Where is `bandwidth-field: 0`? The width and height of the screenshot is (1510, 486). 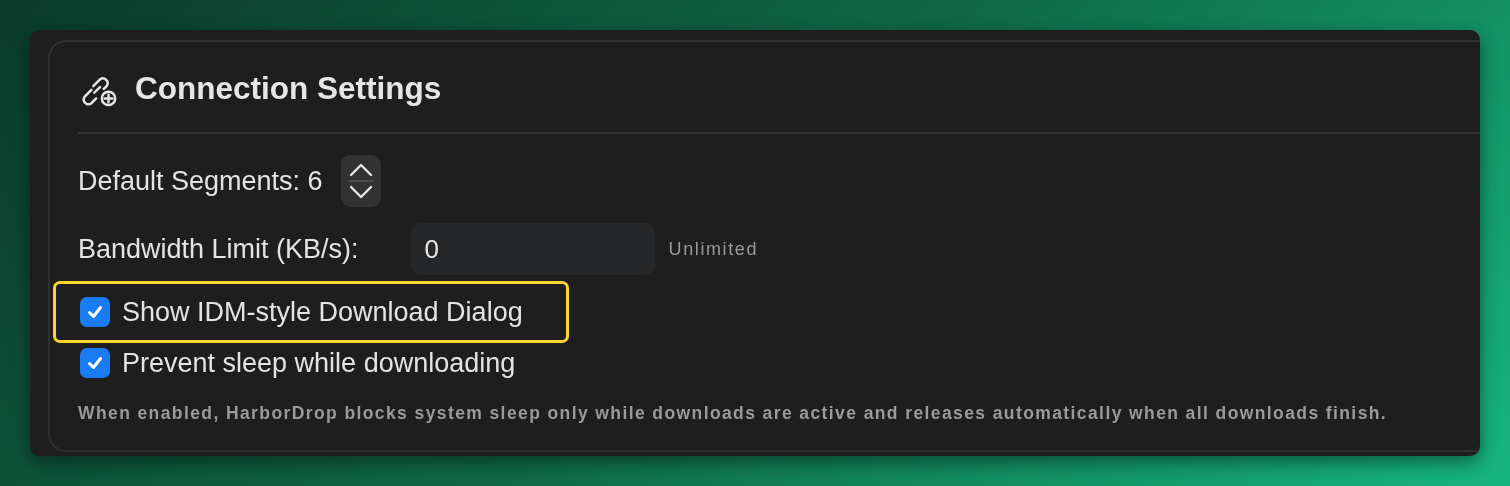
bandwidth-field: 0 is located at coordinates (532, 249).